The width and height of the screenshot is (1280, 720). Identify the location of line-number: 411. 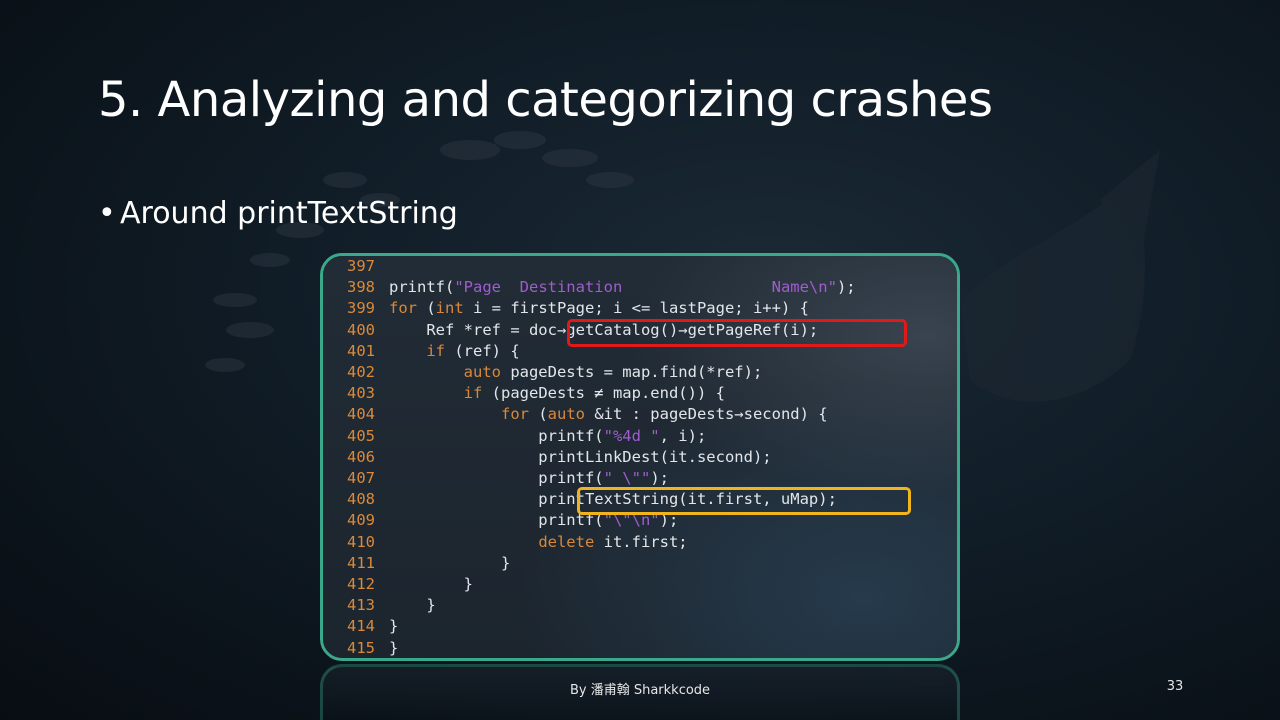
(361, 562).